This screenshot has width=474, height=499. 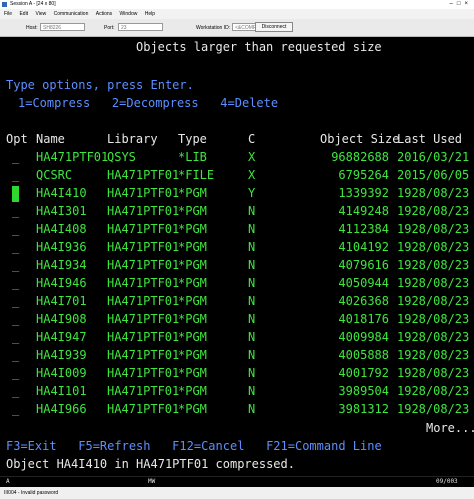 What do you see at coordinates (274, 27) in the screenshot?
I see `disconnect-button: Disconnect` at bounding box center [274, 27].